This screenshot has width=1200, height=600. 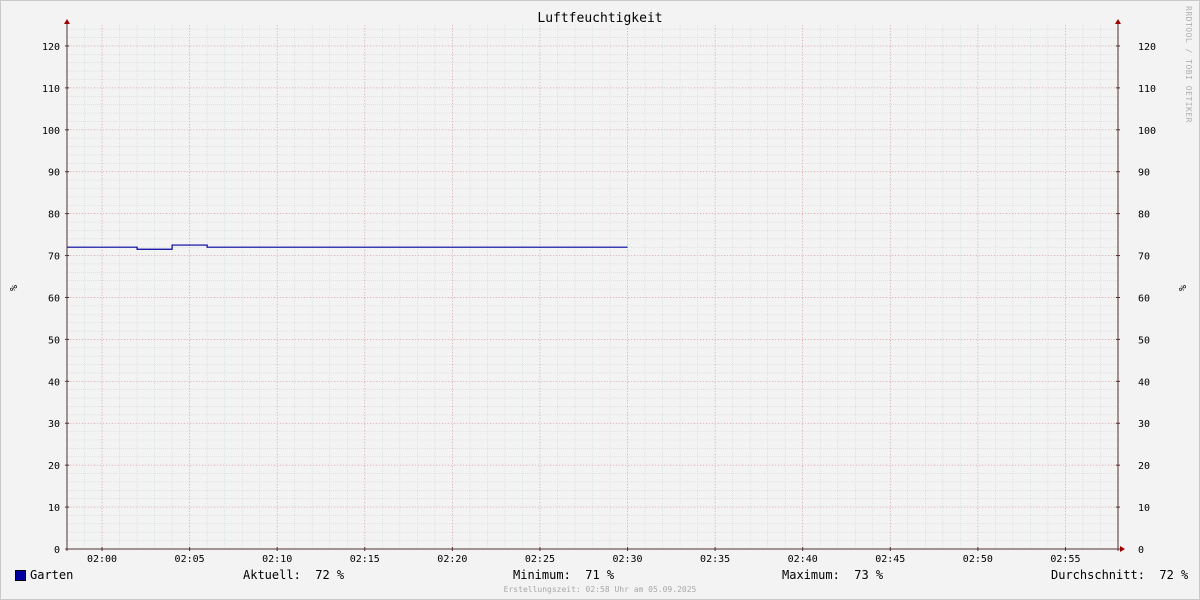 What do you see at coordinates (54, 466) in the screenshot?
I see `y-tick-label-left: 20` at bounding box center [54, 466].